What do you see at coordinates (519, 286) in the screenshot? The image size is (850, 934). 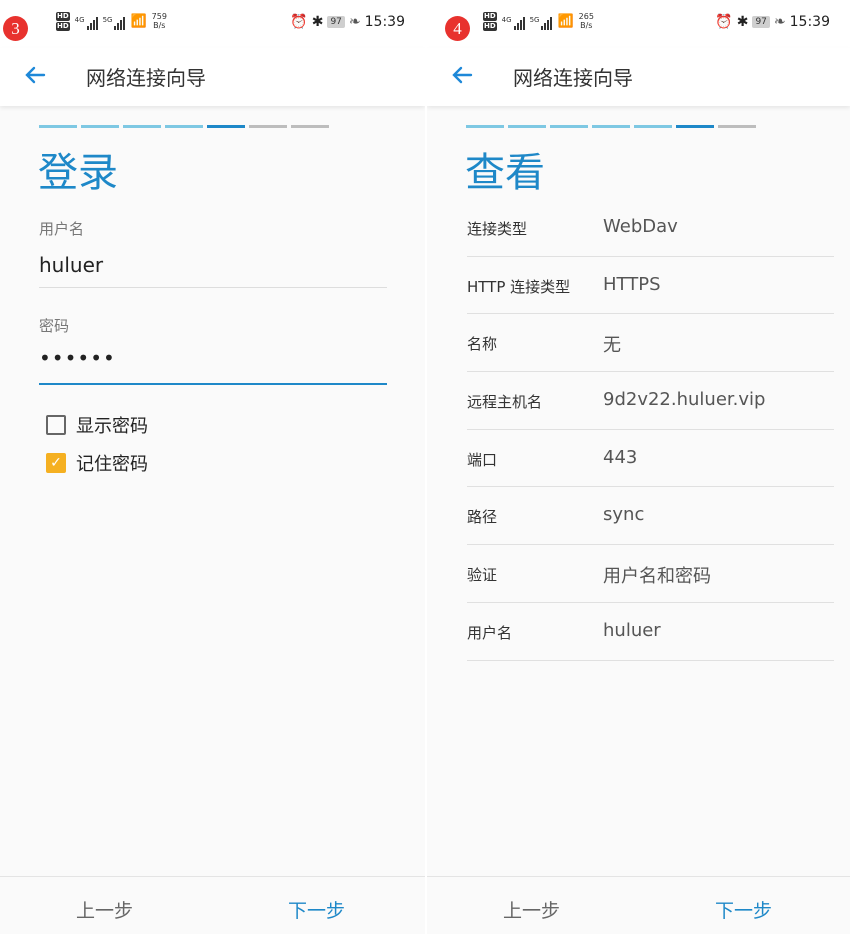 I see `row-key: HTTP 连接类型` at bounding box center [519, 286].